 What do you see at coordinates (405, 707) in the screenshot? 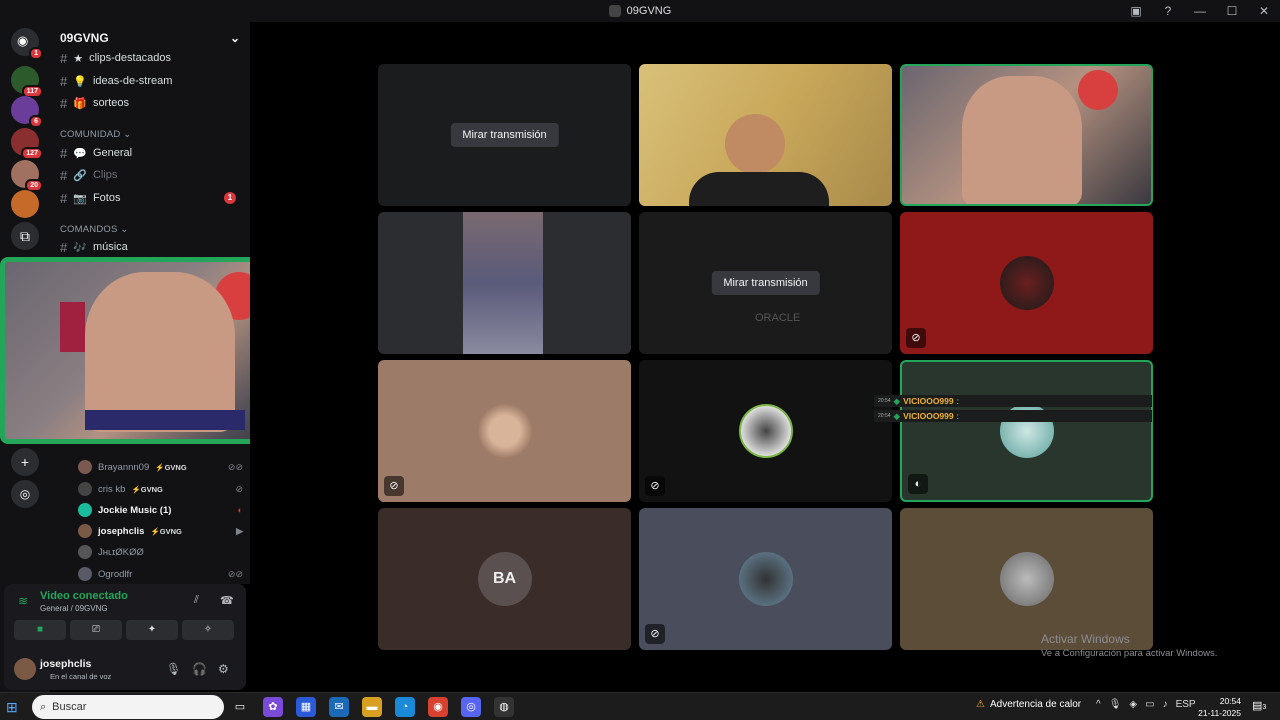
I see `edge-icon: ◔` at bounding box center [405, 707].